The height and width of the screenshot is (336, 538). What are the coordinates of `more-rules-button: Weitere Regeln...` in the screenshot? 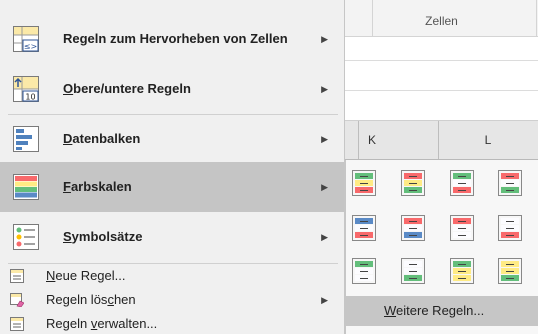 It's located at (442, 311).